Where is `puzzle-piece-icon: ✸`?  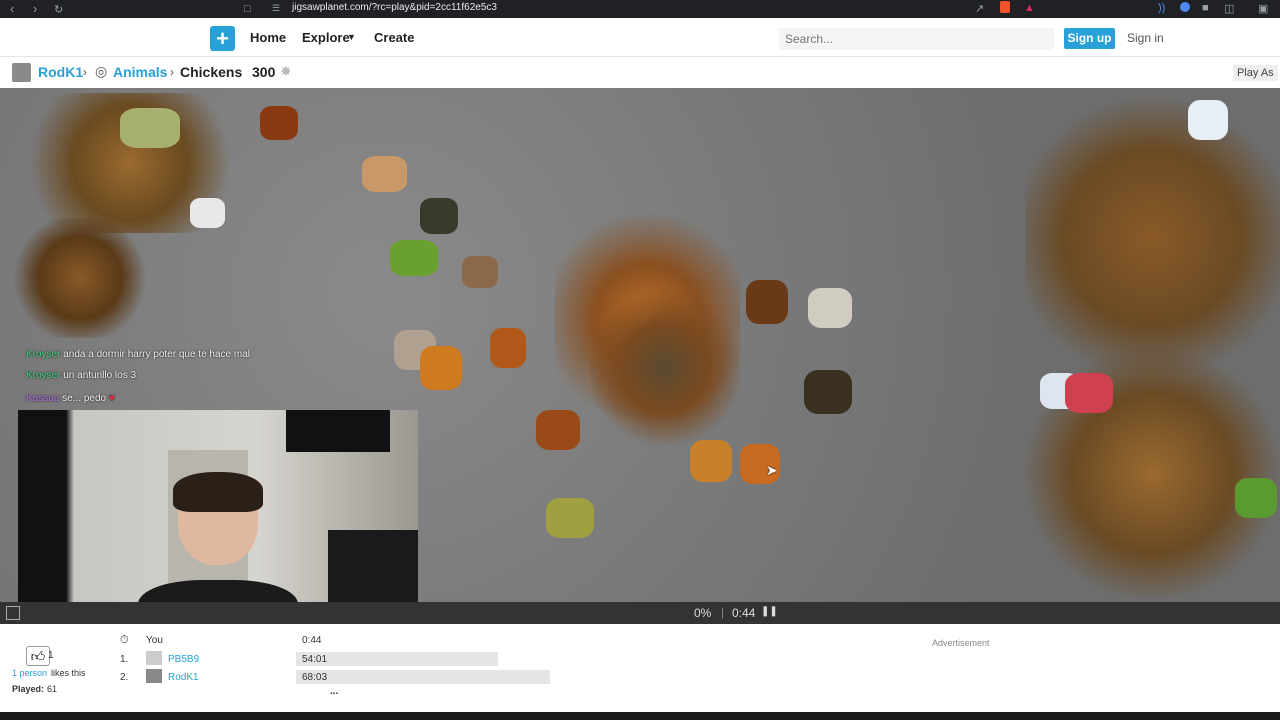 puzzle-piece-icon: ✸ is located at coordinates (286, 71).